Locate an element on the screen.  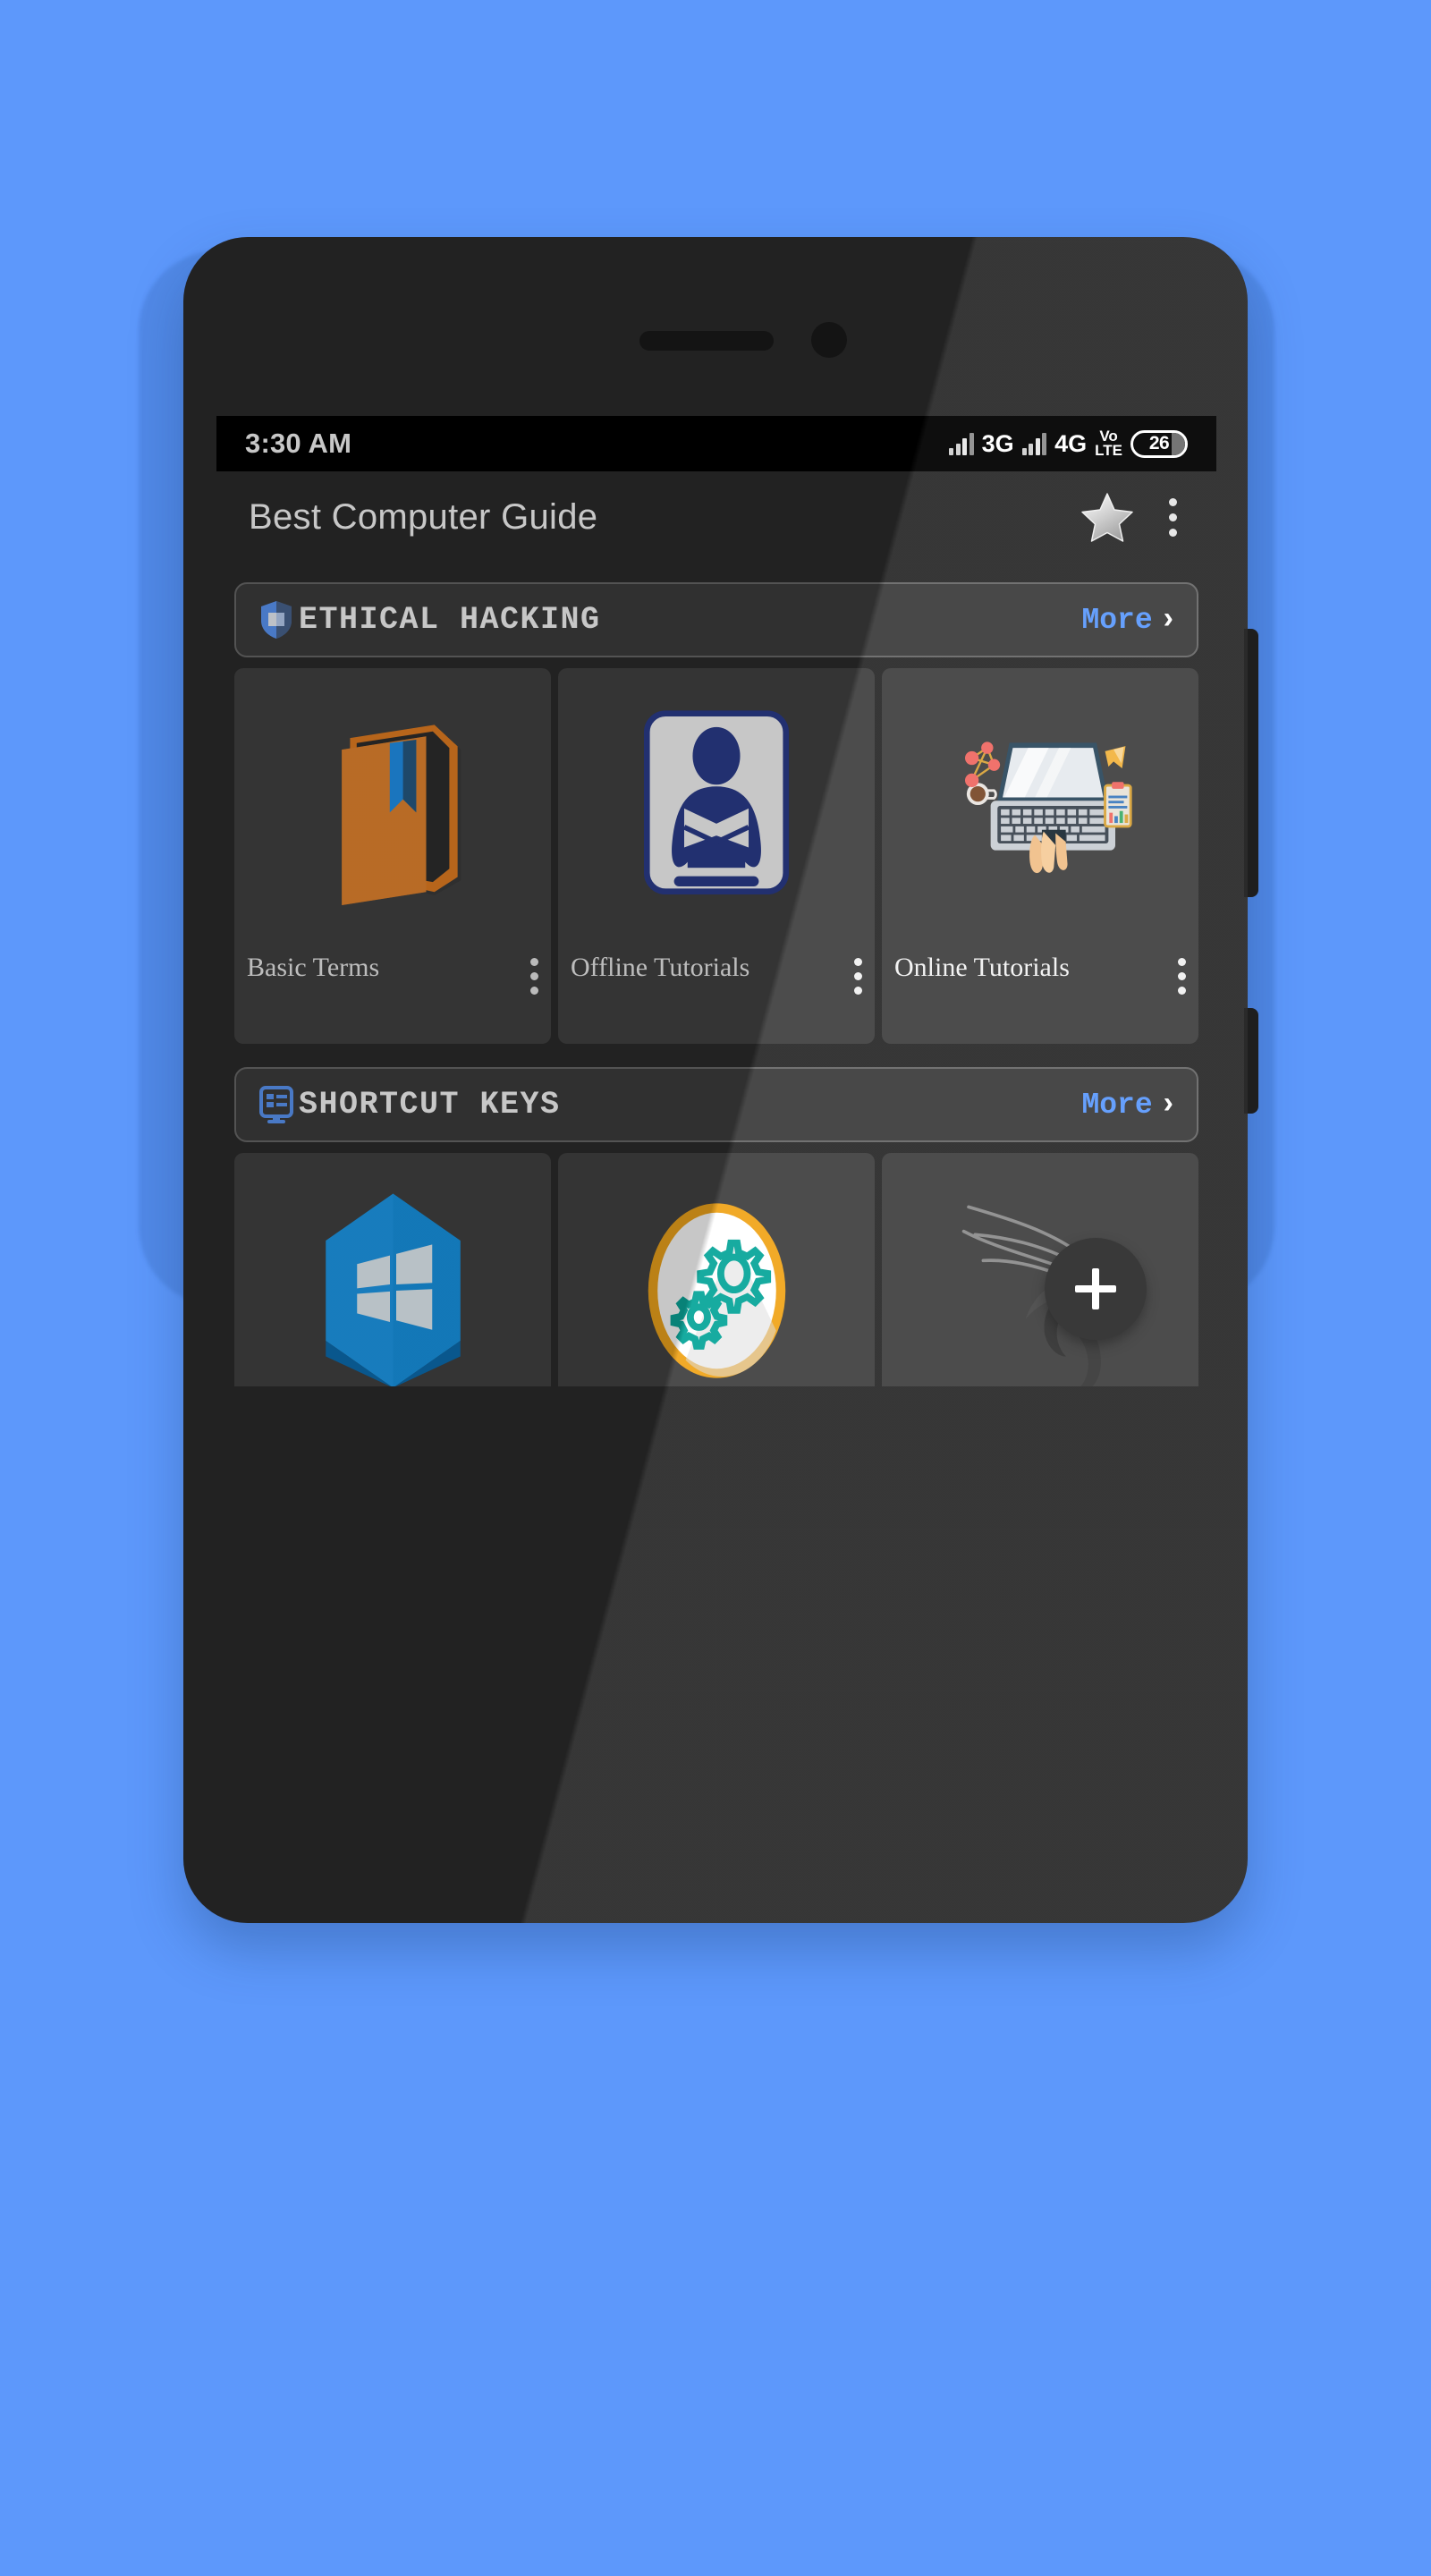
section-title: SHORTCUT KEYS is located at coordinates (430, 1105).